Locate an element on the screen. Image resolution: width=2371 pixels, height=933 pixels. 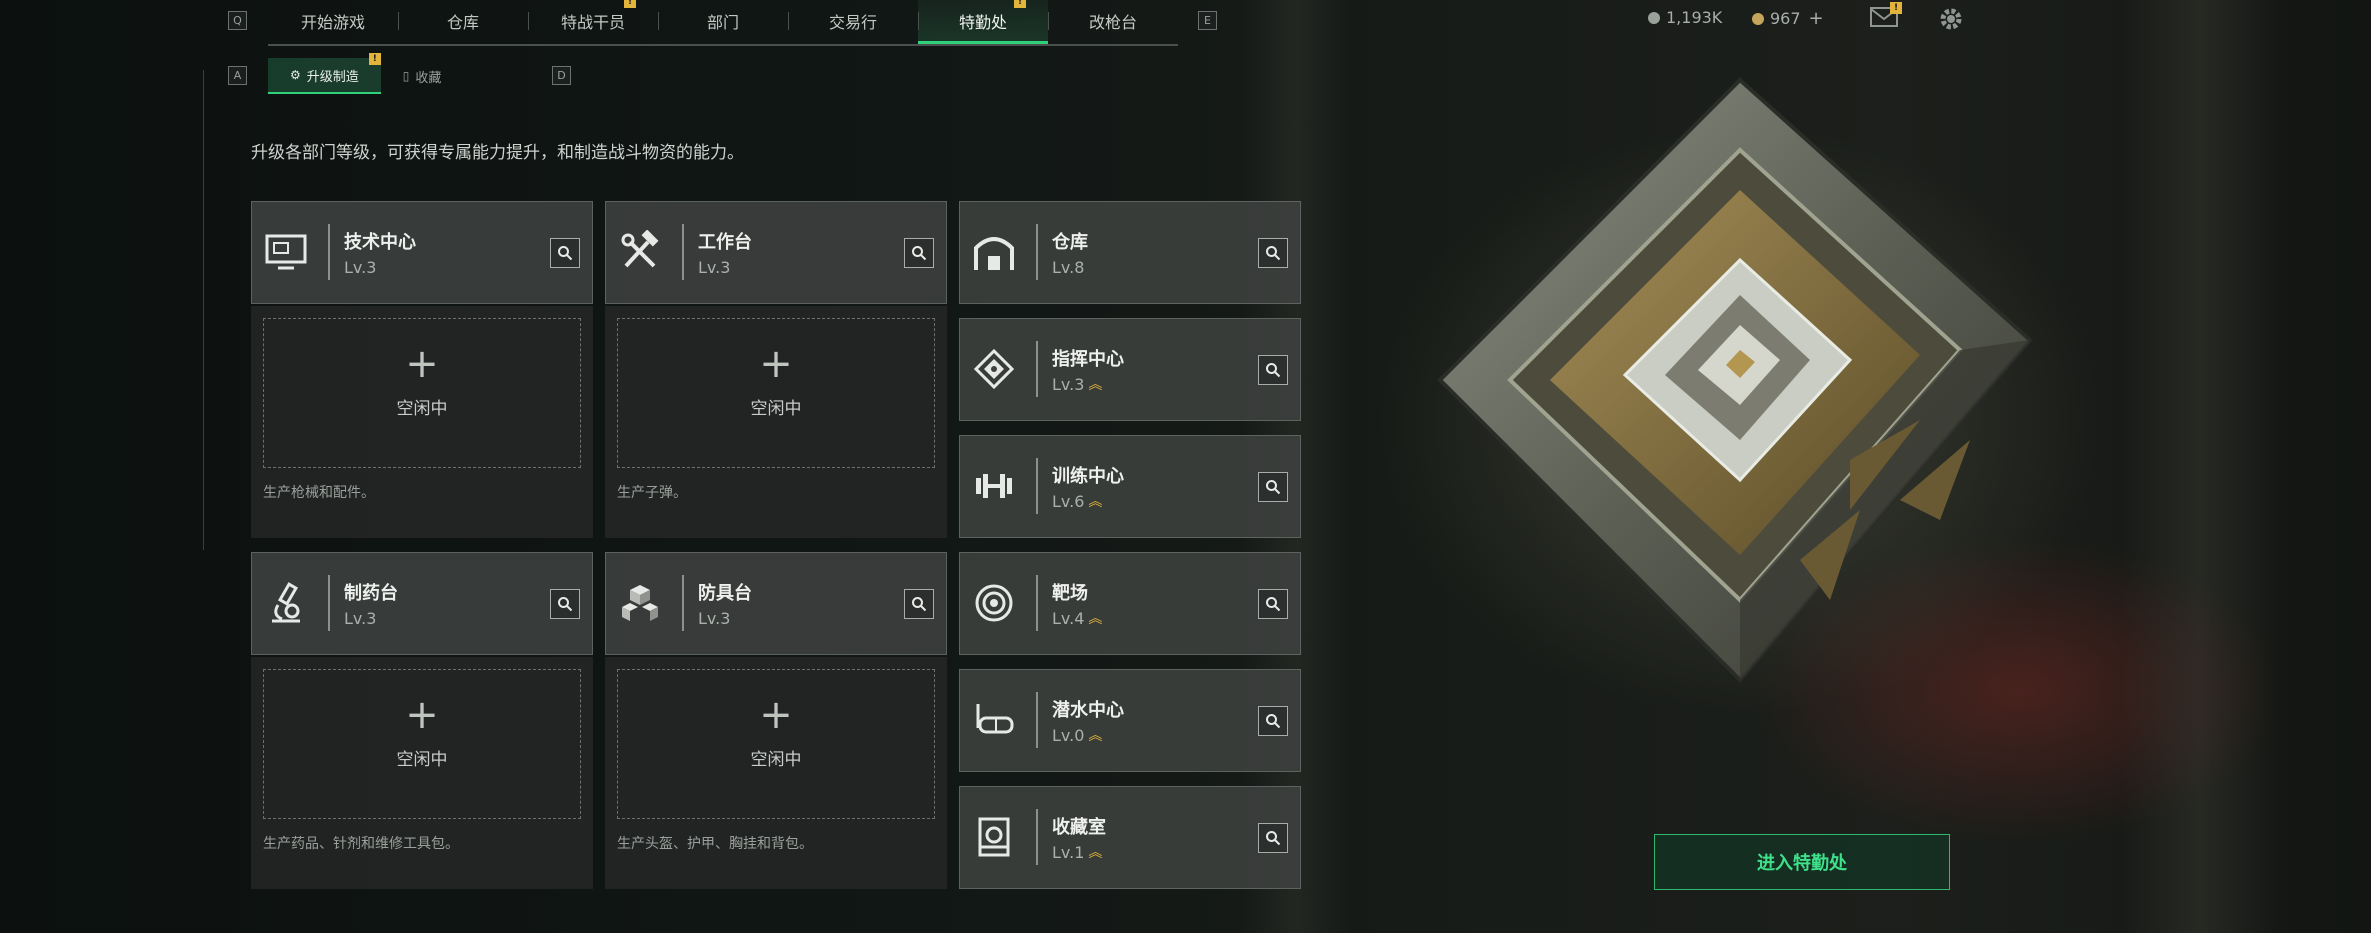
dumbbell-icon is located at coordinates (994, 486).